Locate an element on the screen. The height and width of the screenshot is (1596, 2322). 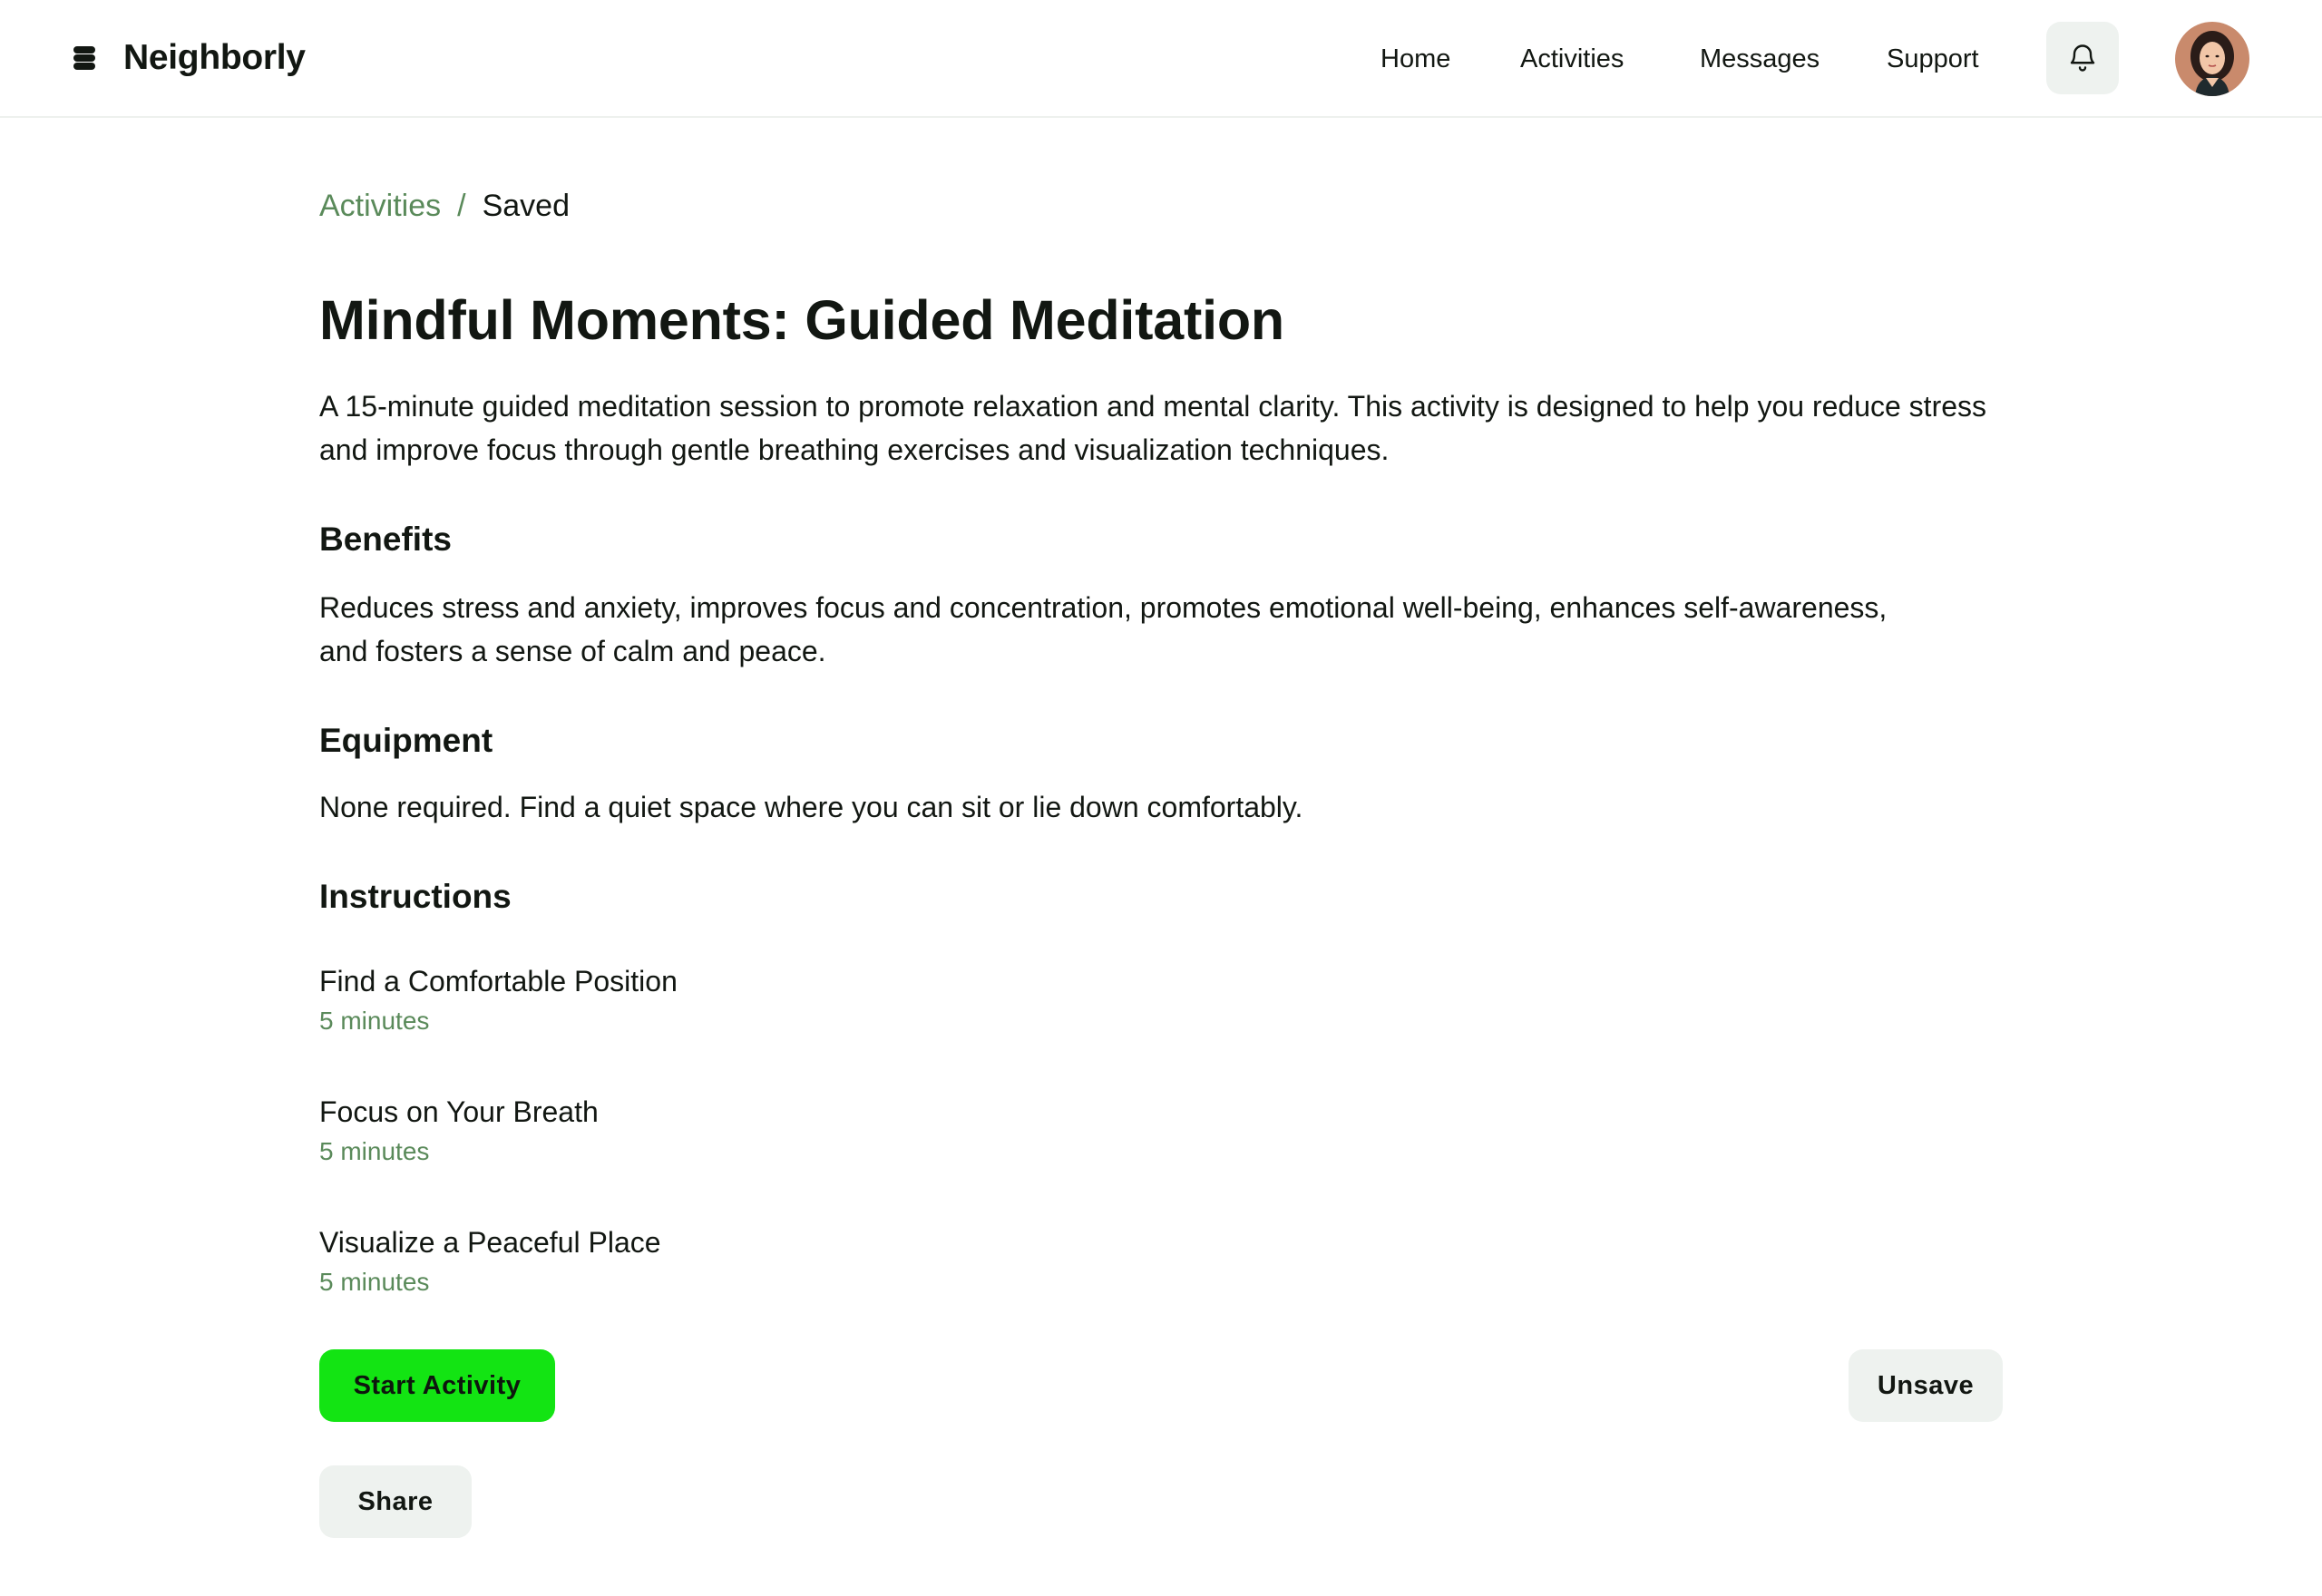
page-title: Mindful Moments: Guided Meditation is located at coordinates (802, 320).